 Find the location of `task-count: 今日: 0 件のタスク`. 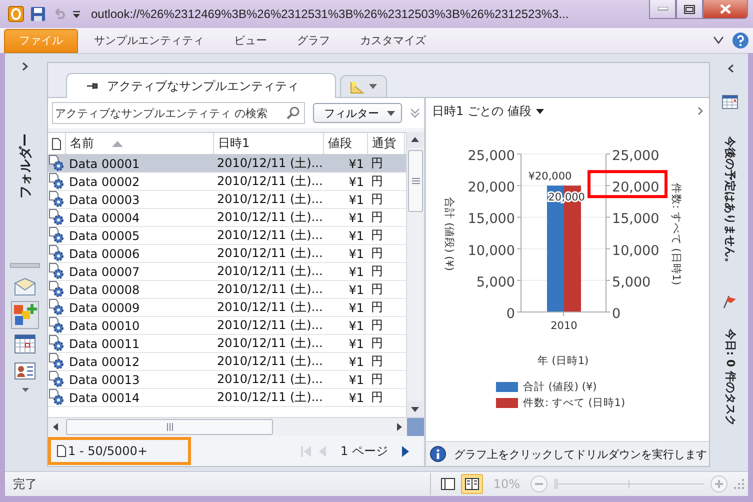

task-count: 今日: 0 件のタスク is located at coordinates (730, 377).